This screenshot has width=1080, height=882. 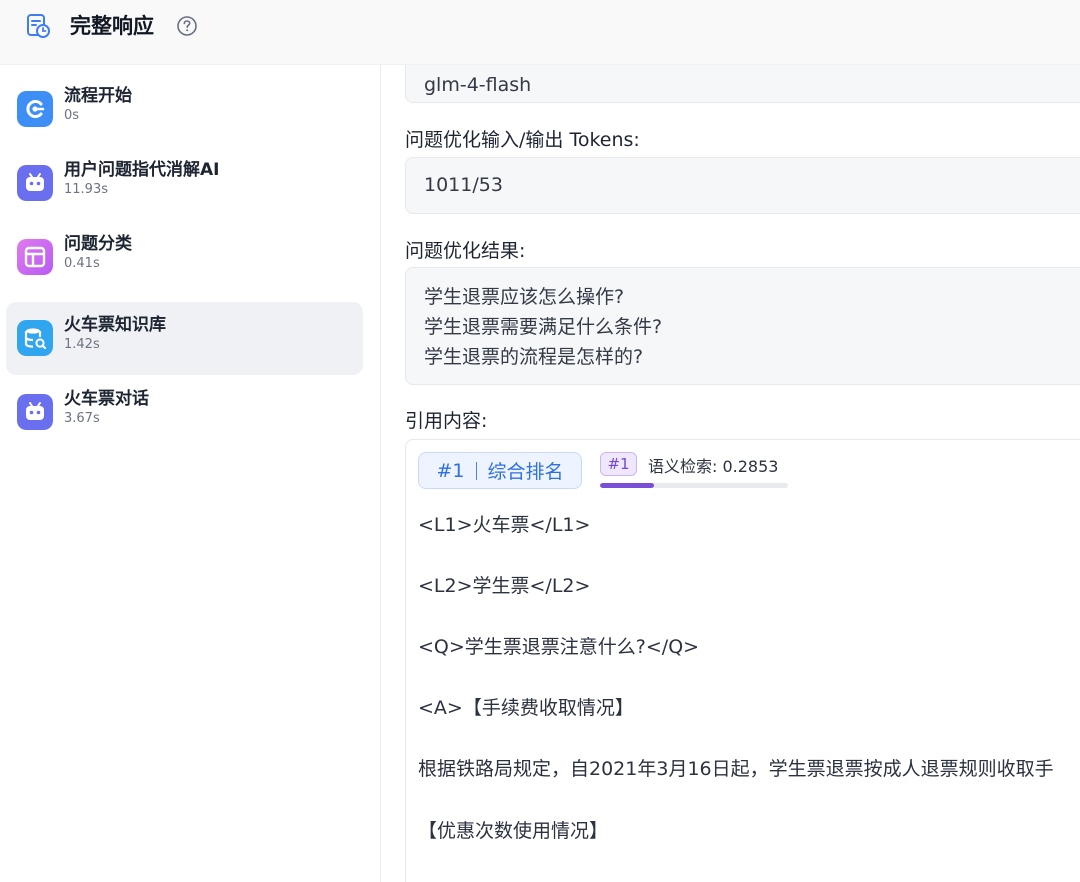 What do you see at coordinates (526, 708) in the screenshot?
I see `quote-line: <A>【手续费收取情况】` at bounding box center [526, 708].